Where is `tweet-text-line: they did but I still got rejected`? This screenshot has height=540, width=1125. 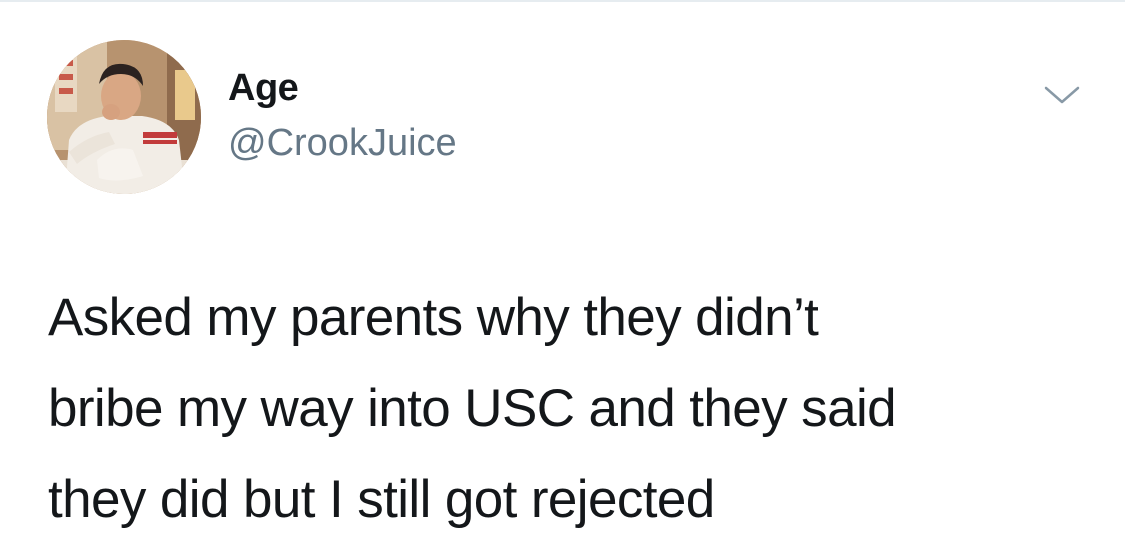
tweet-text-line: they did but I still got rejected is located at coordinates (381, 499).